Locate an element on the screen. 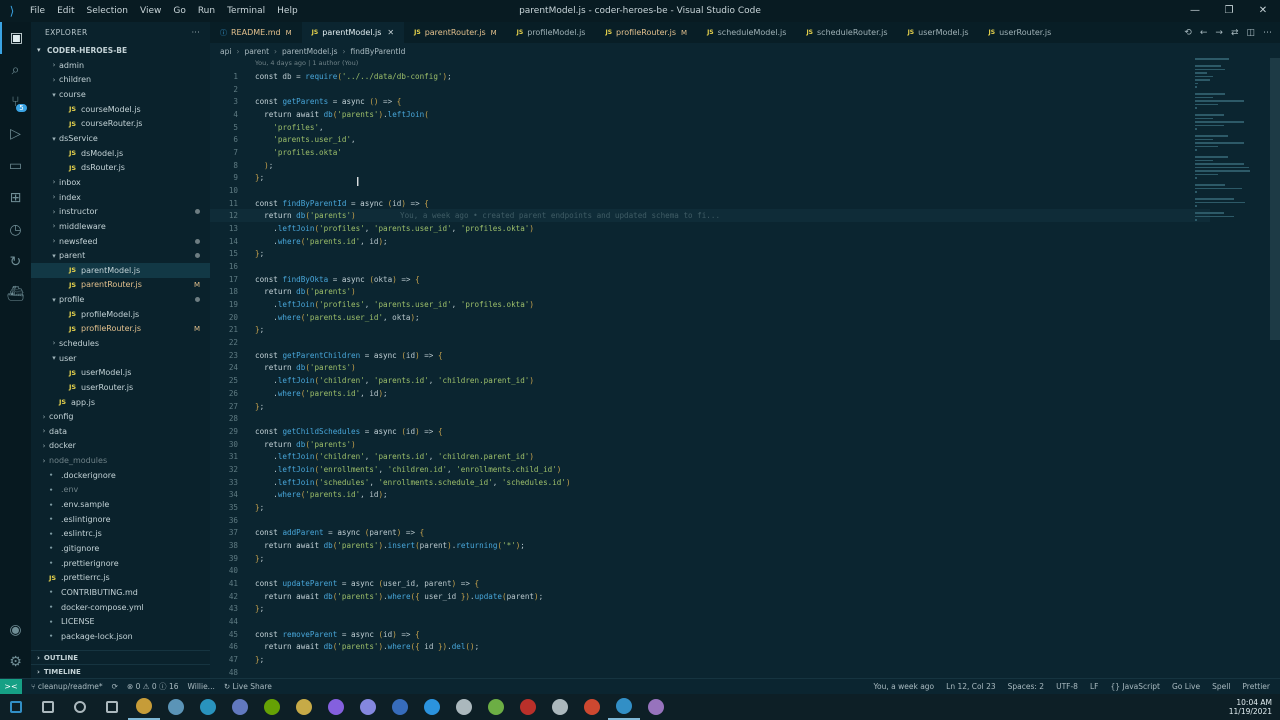 This screenshot has height=720, width=1280. photoshop-icon is located at coordinates (432, 707).